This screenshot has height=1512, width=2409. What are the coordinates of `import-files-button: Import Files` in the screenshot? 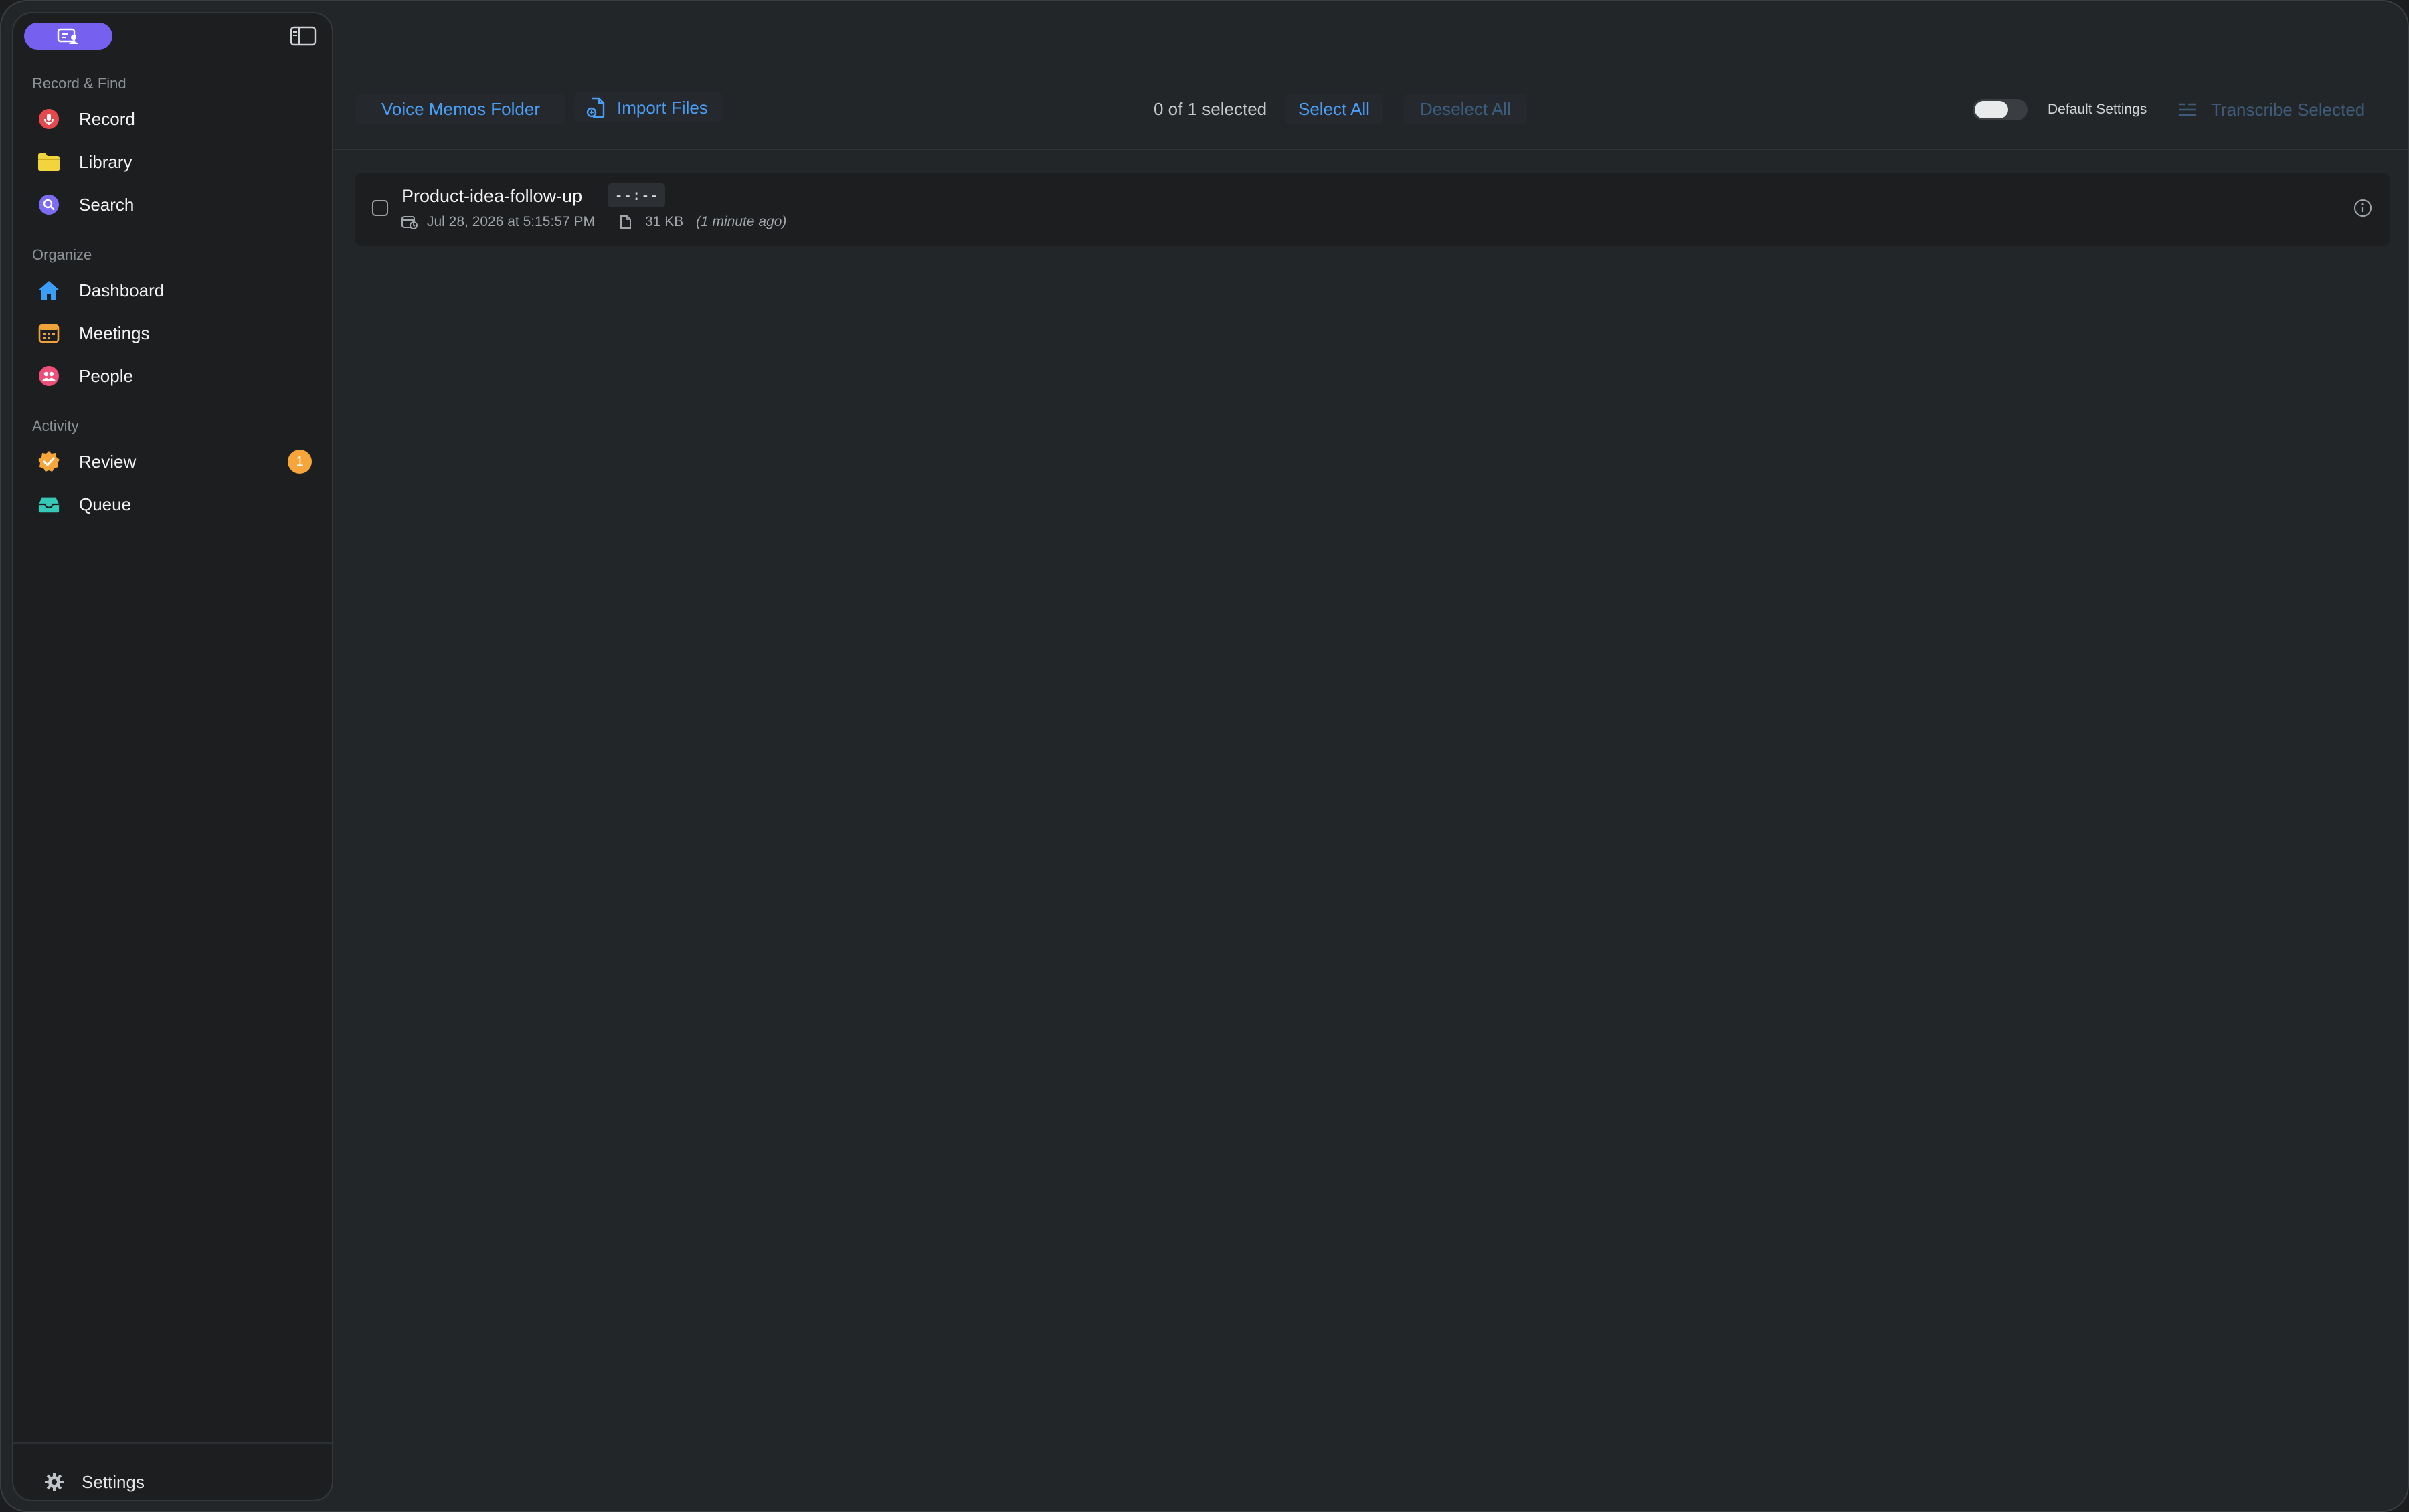 It's located at (648, 107).